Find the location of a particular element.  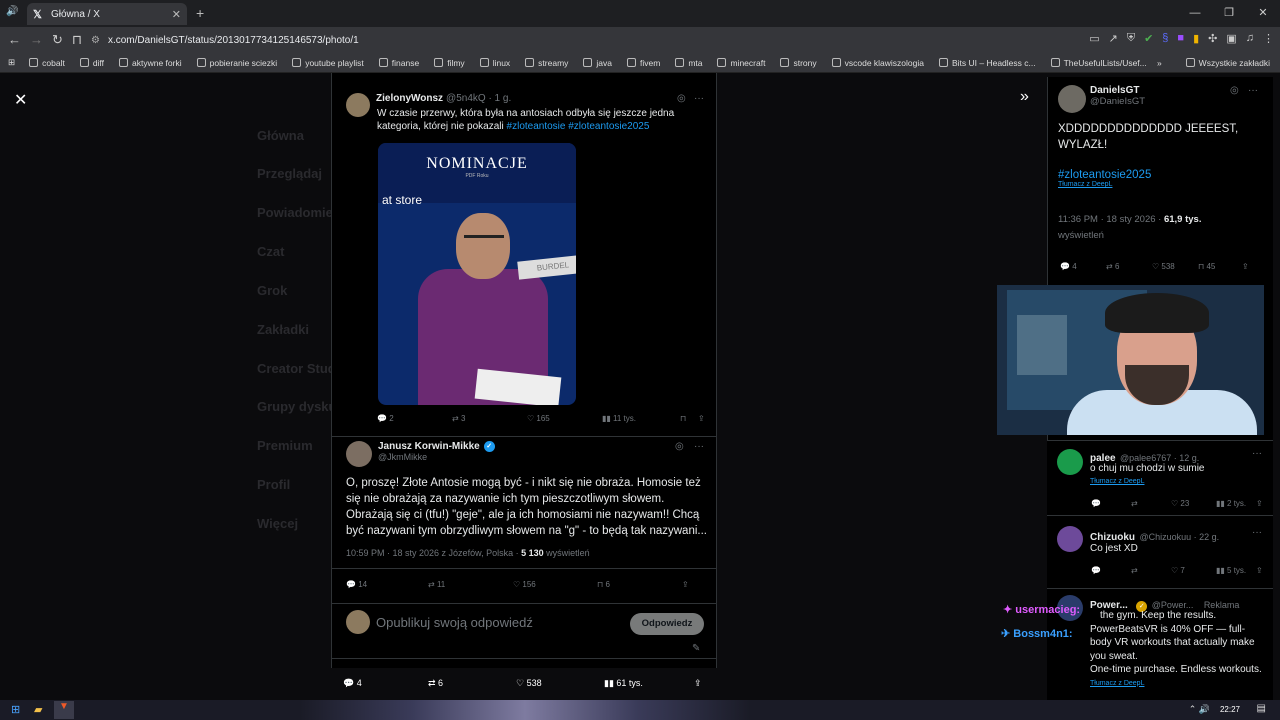

media-icon: ♫ is located at coordinates (1250, 38).